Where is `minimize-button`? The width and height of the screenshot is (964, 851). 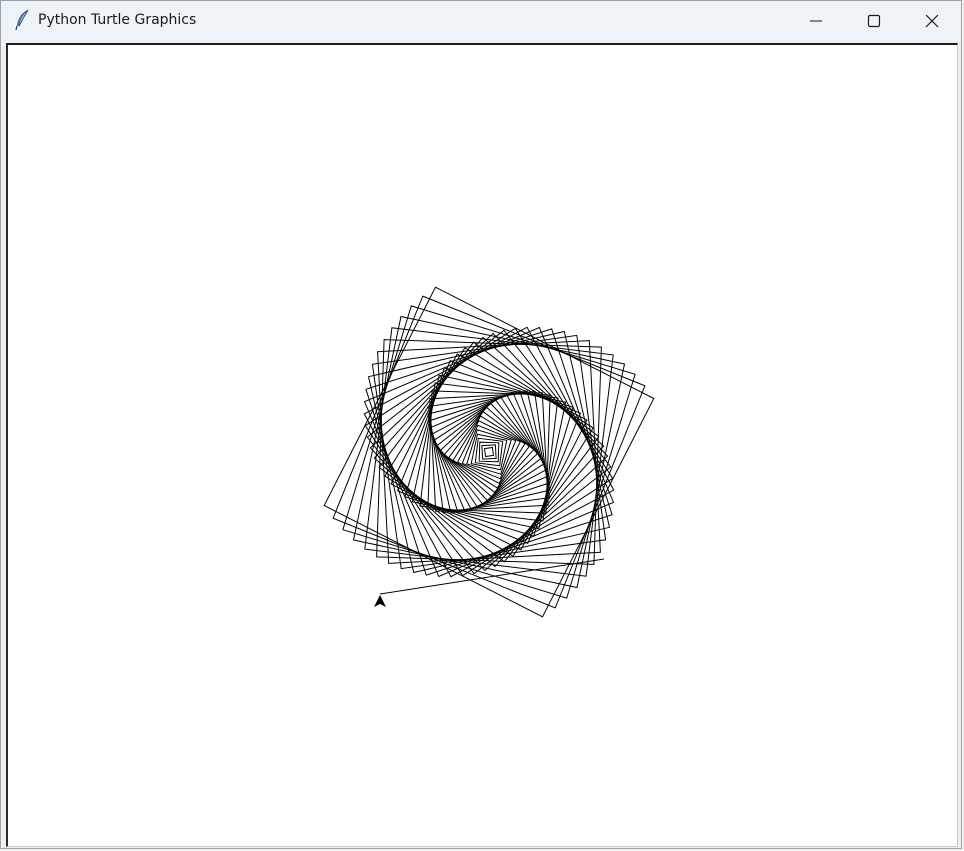
minimize-button is located at coordinates (816, 20).